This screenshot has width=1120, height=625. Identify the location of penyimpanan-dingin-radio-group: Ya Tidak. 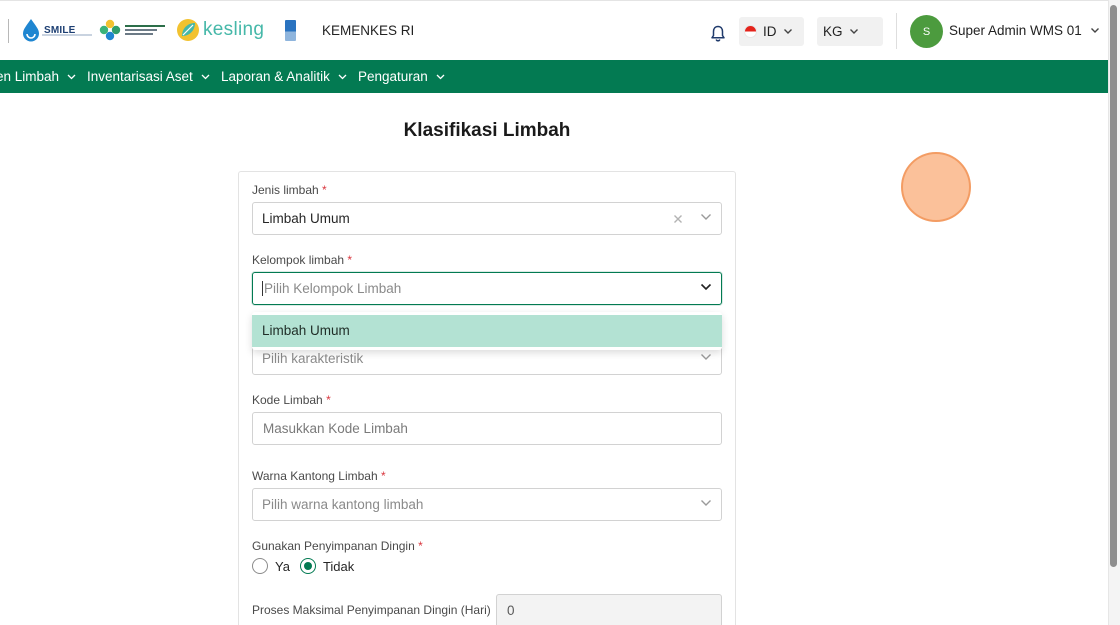
(308, 566).